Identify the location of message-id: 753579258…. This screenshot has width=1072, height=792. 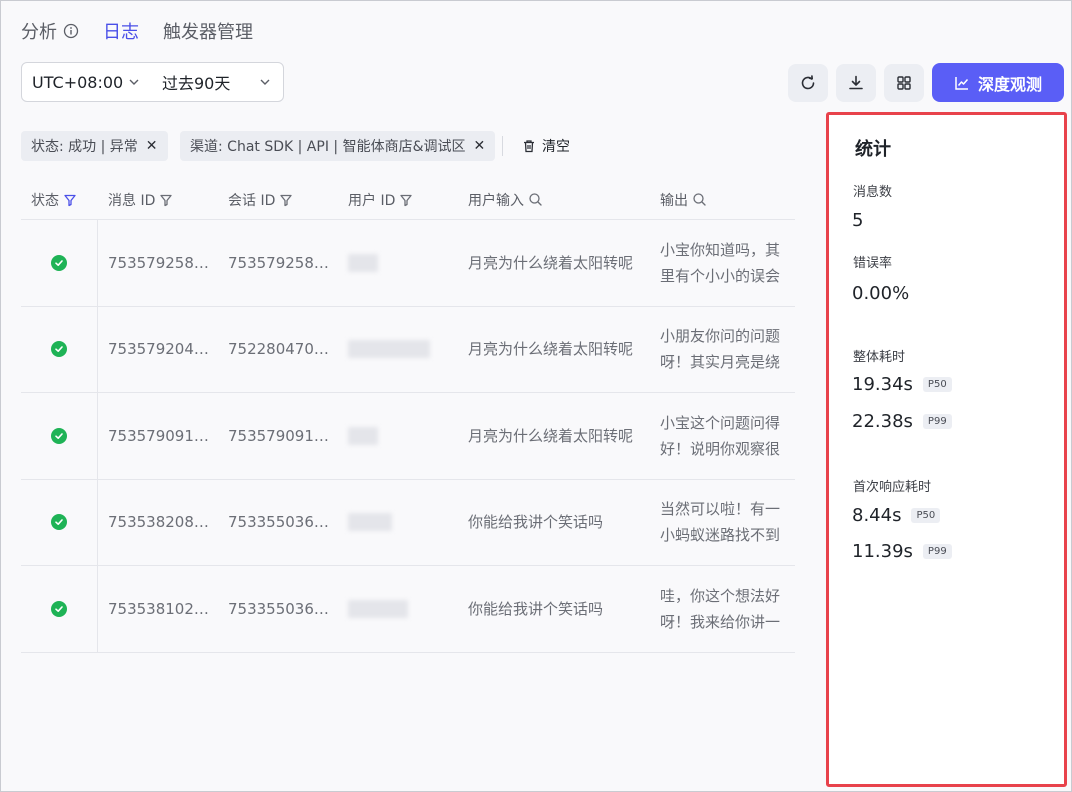
(158, 262).